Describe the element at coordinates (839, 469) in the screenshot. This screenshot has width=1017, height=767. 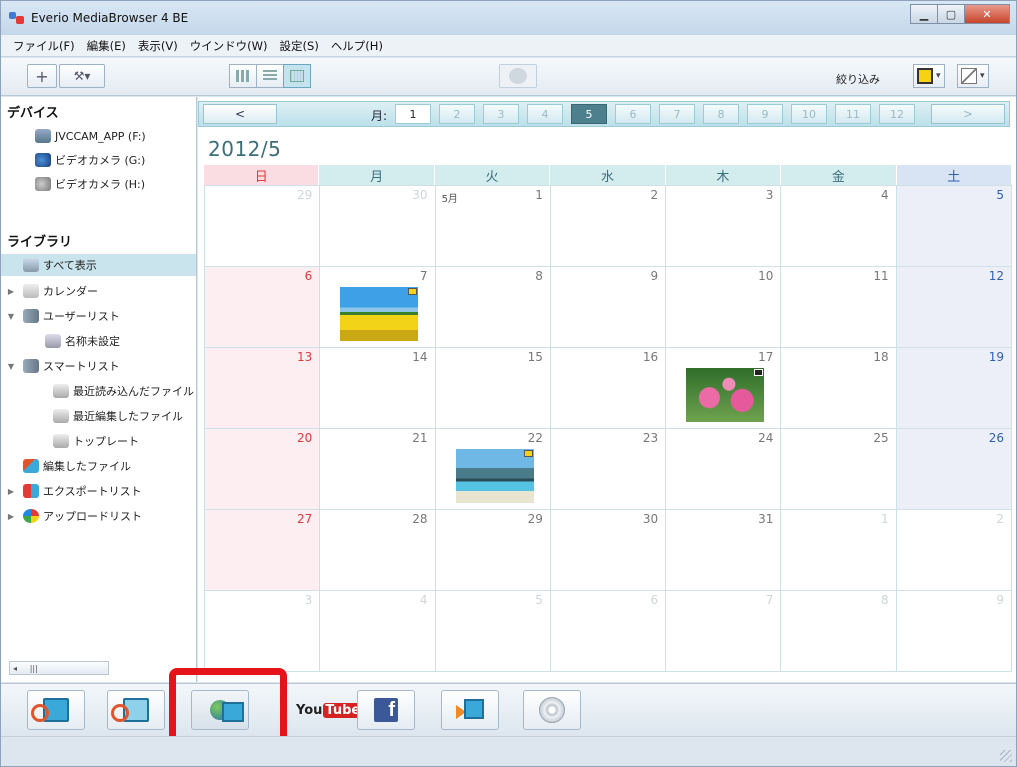
I see `calendar-day-cell: 25` at that location.